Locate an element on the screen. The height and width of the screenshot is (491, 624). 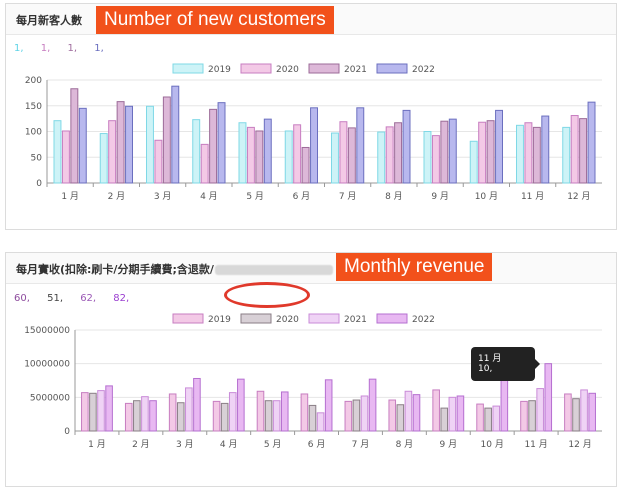
x-tick-label: 5 月 is located at coordinates (255, 196).